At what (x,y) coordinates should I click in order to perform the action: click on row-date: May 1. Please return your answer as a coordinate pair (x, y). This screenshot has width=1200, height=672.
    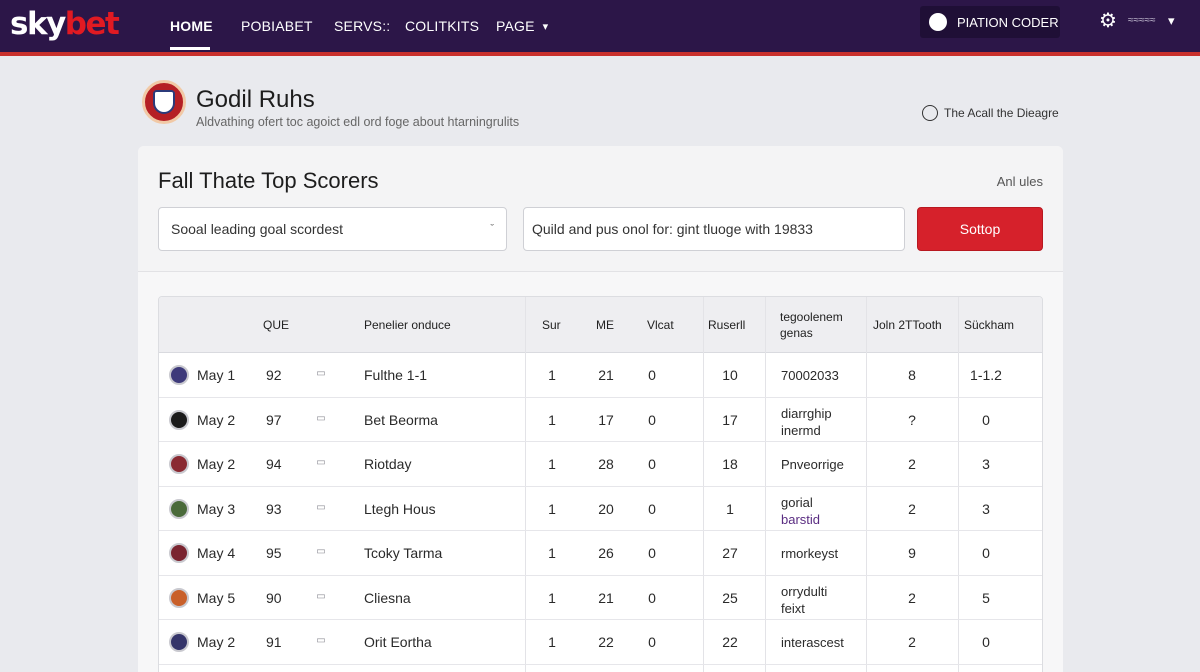
    Looking at the image, I should click on (216, 375).